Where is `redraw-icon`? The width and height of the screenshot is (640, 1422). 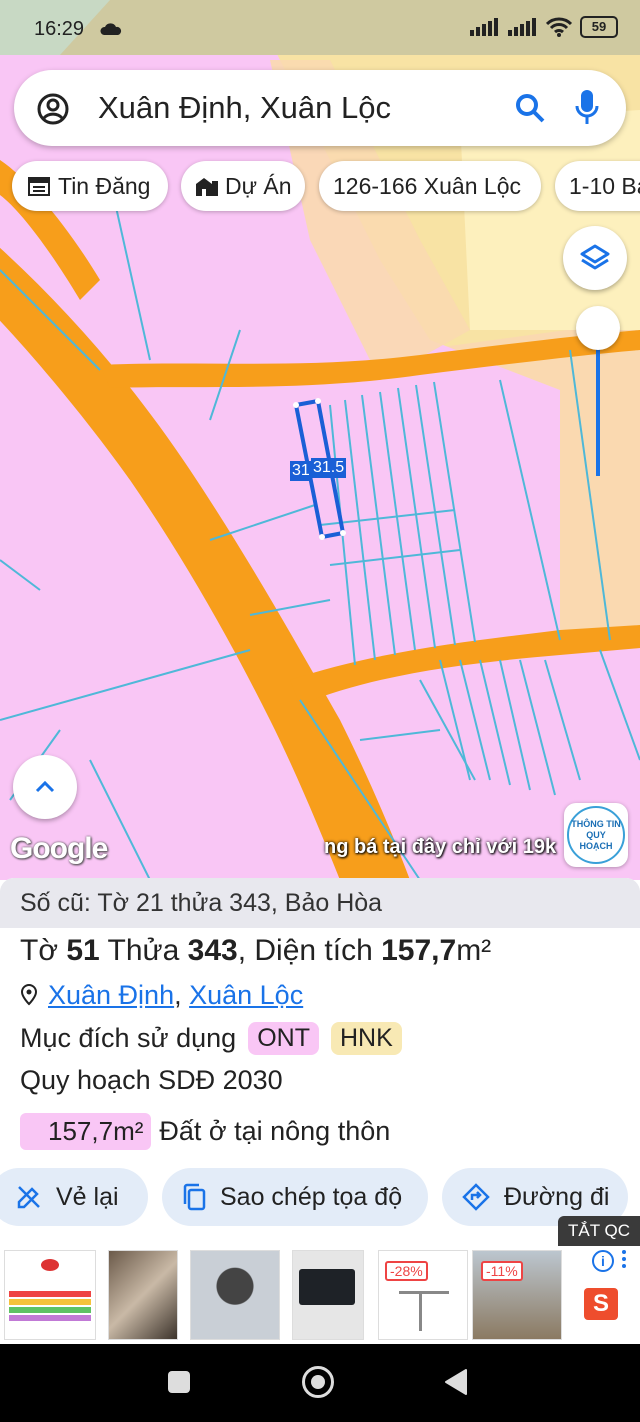 redraw-icon is located at coordinates (28, 1197).